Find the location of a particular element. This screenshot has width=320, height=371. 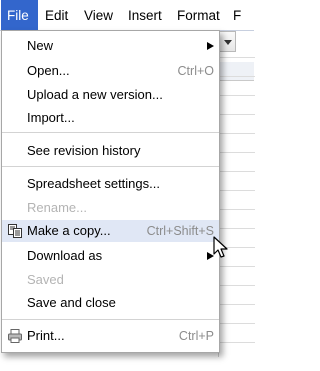

submenu-arrow-icon is located at coordinates (210, 46).